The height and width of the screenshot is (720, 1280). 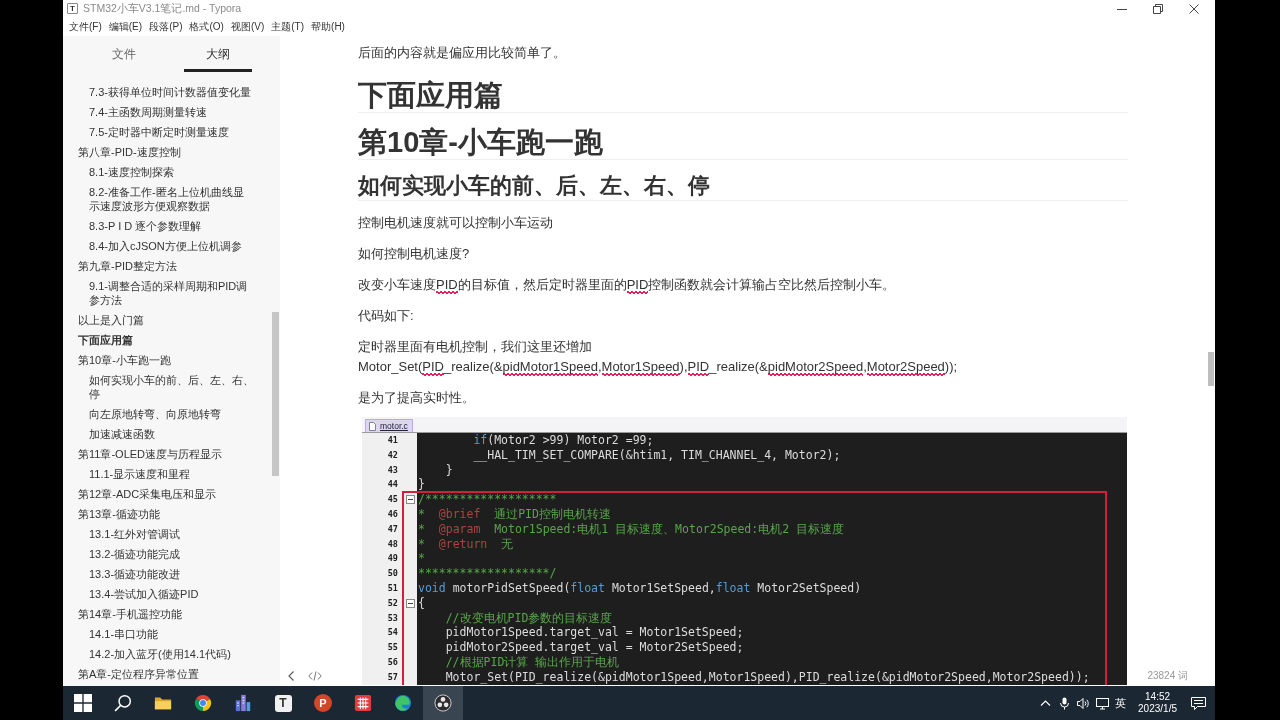 I want to click on paragraph: 是为了提高实时性。, so click(x=417, y=398).